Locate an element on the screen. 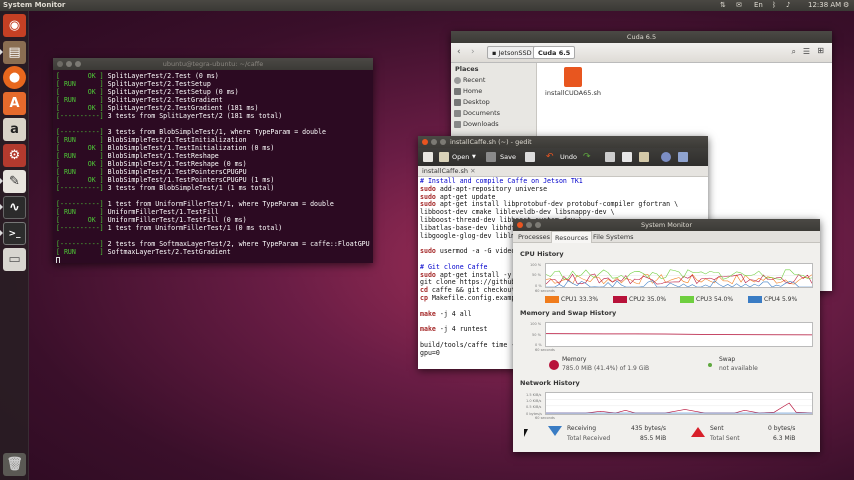  bluetooth-icon: ᛒ is located at coordinates (774, 5).